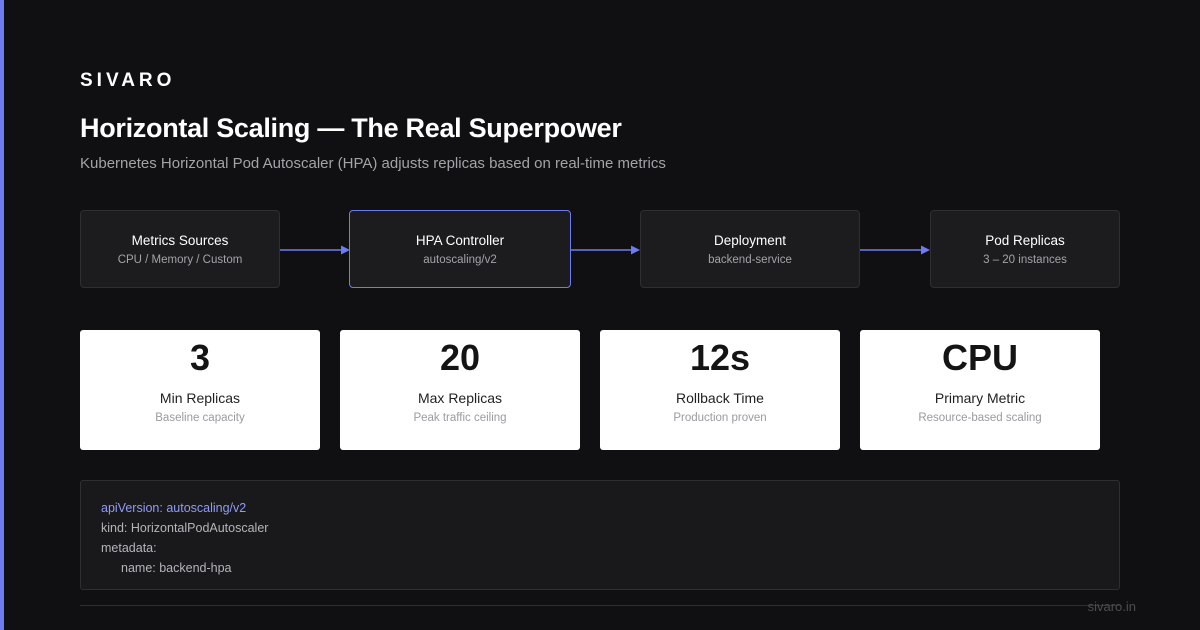 Image resolution: width=1200 pixels, height=630 pixels. I want to click on stat-card-min-replicas: 3 Min Replicas Baseline capacity, so click(200, 390).